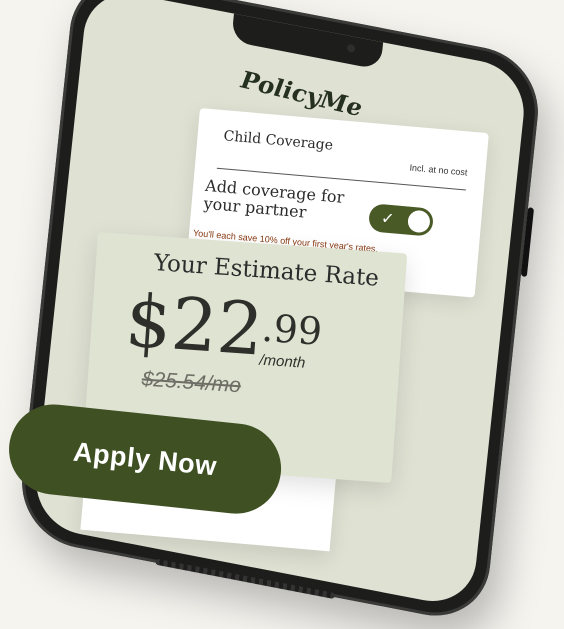 The width and height of the screenshot is (564, 629). I want to click on check-icon: ✓, so click(388, 219).